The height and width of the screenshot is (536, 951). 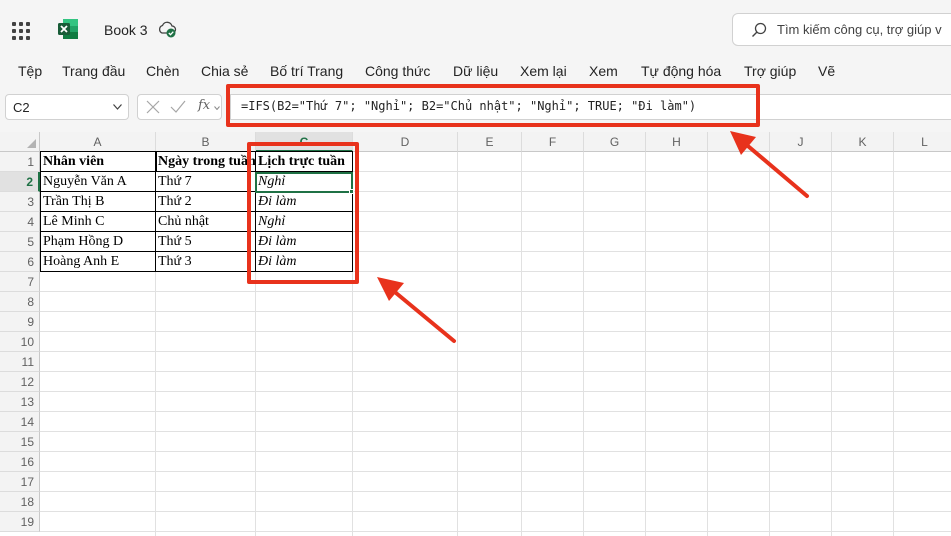 What do you see at coordinates (859, 29) in the screenshot?
I see `search-placeholder: Tìm kiếm công cụ, trợ giúp v` at bounding box center [859, 29].